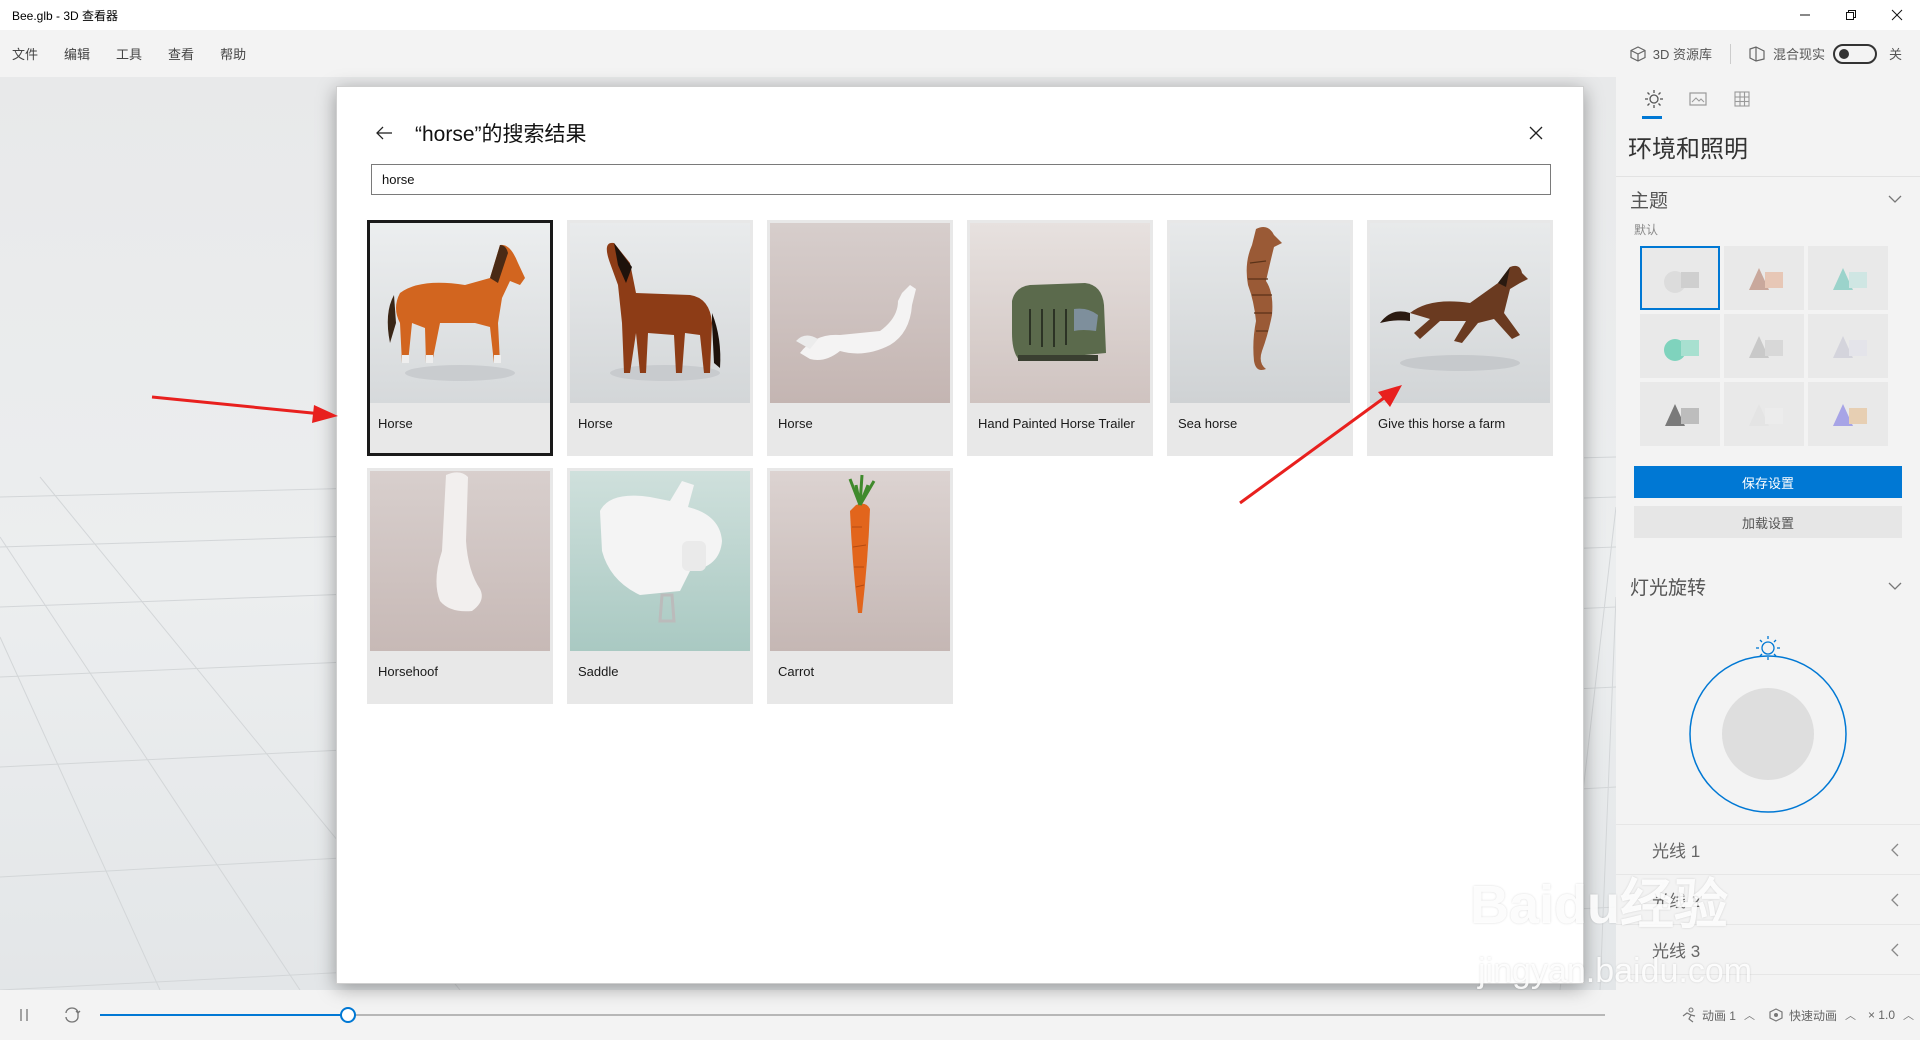 The height and width of the screenshot is (1040, 1920). What do you see at coordinates (961, 179) in the screenshot?
I see `search-input` at bounding box center [961, 179].